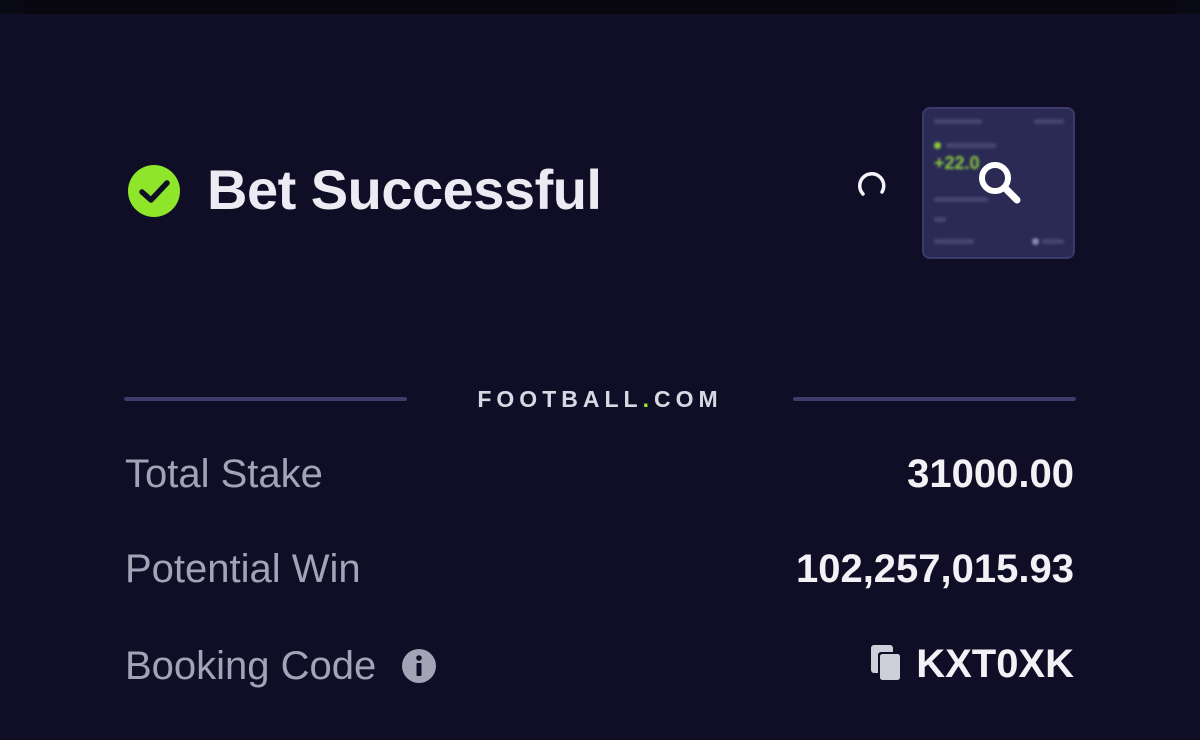 Image resolution: width=1200 pixels, height=740 pixels. I want to click on booking-code-value: KXT0XK, so click(995, 664).